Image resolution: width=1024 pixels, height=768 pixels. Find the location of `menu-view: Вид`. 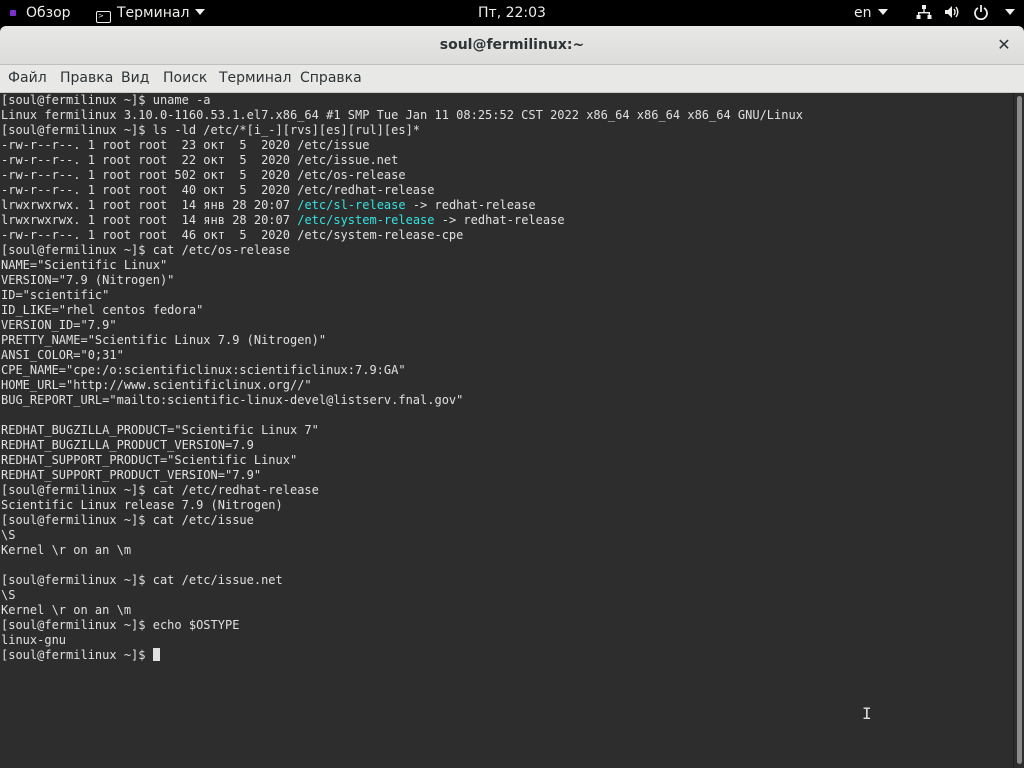

menu-view: Вид is located at coordinates (135, 78).